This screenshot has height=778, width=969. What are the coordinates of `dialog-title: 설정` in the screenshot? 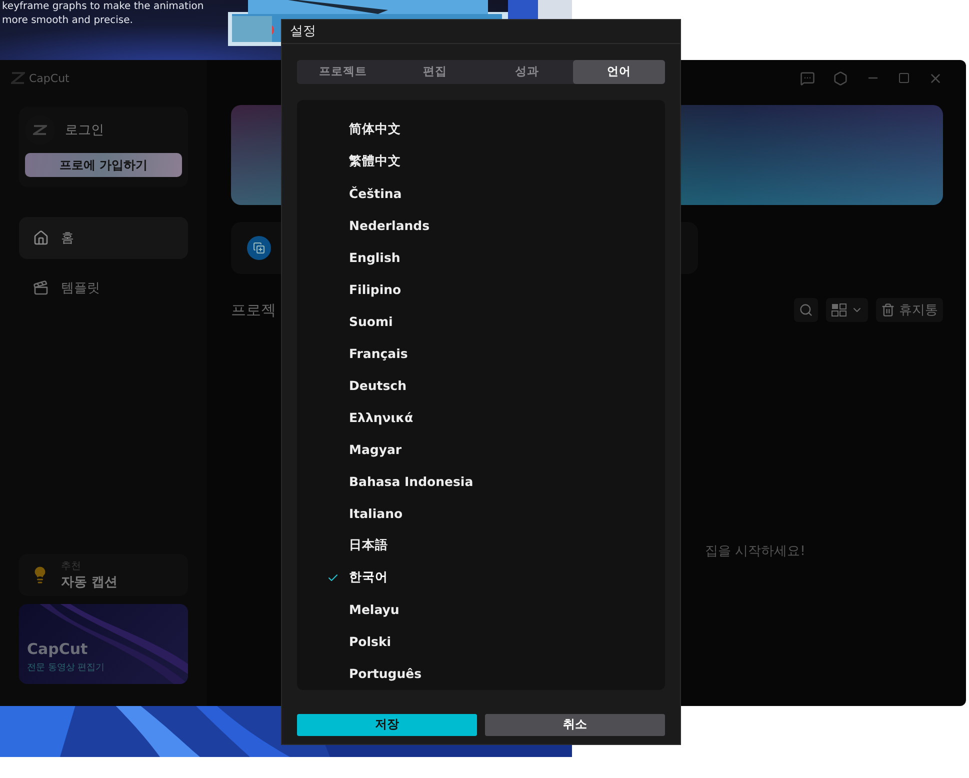 It's located at (303, 31).